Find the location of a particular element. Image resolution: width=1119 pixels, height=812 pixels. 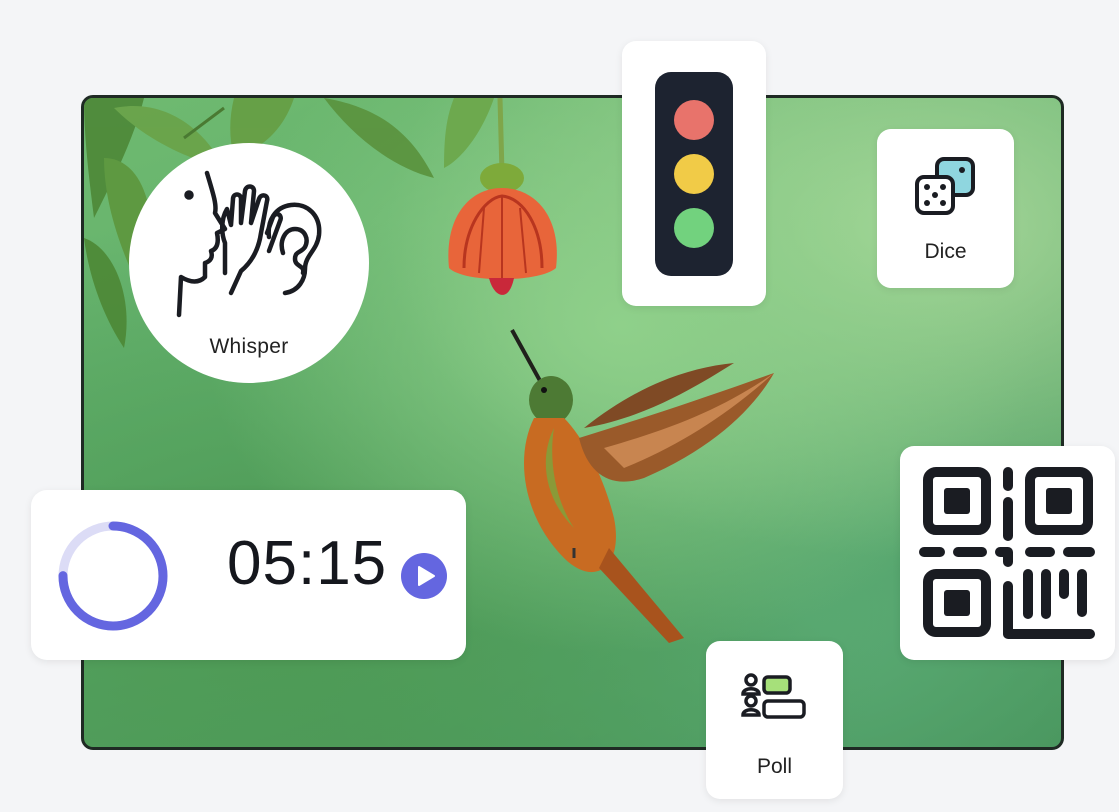

poll-icon is located at coordinates (773, 696).